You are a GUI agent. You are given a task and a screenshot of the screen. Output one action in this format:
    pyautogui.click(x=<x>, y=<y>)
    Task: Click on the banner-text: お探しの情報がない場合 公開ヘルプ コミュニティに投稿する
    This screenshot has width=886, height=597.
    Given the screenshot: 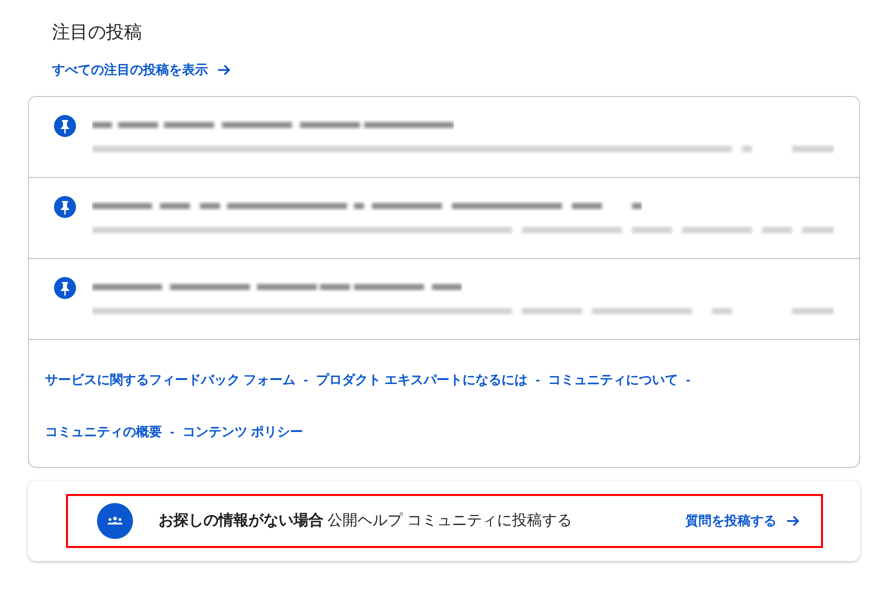 What is the action you would take?
    pyautogui.click(x=365, y=520)
    